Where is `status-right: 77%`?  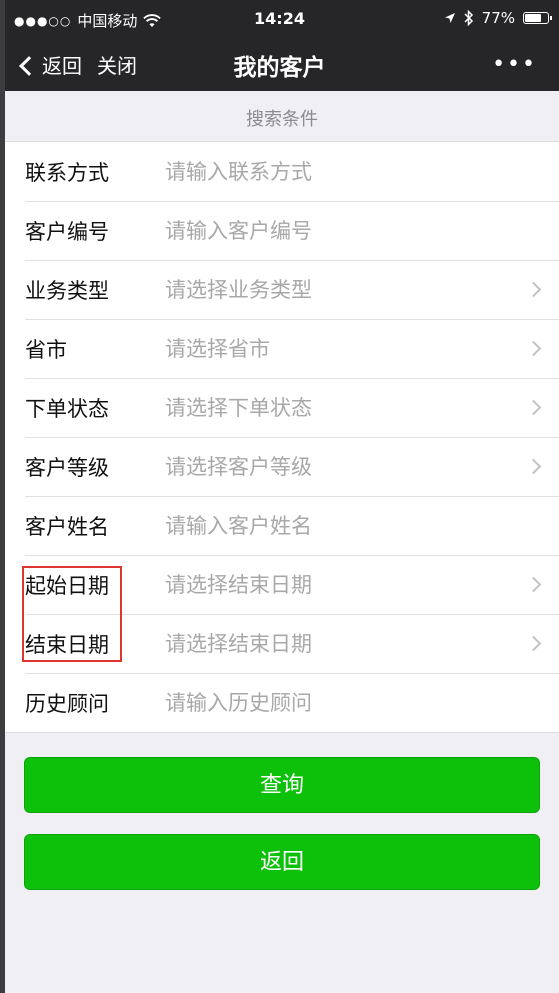
status-right: 77% is located at coordinates (498, 18).